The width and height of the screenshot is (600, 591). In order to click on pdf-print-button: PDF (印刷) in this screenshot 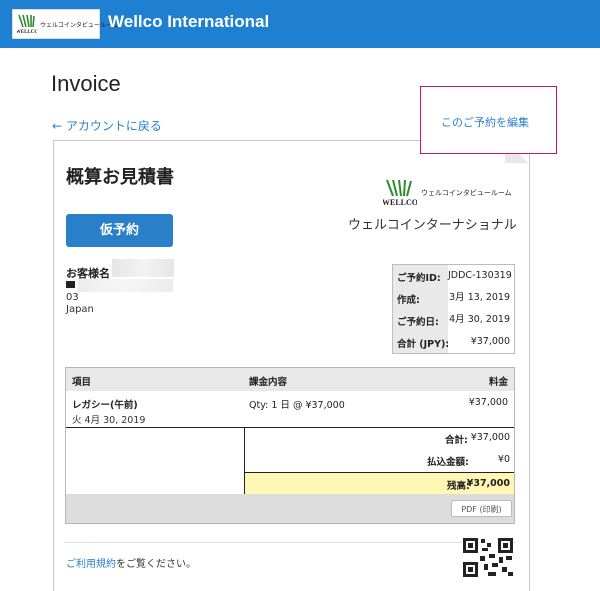, I will do `click(481, 508)`.